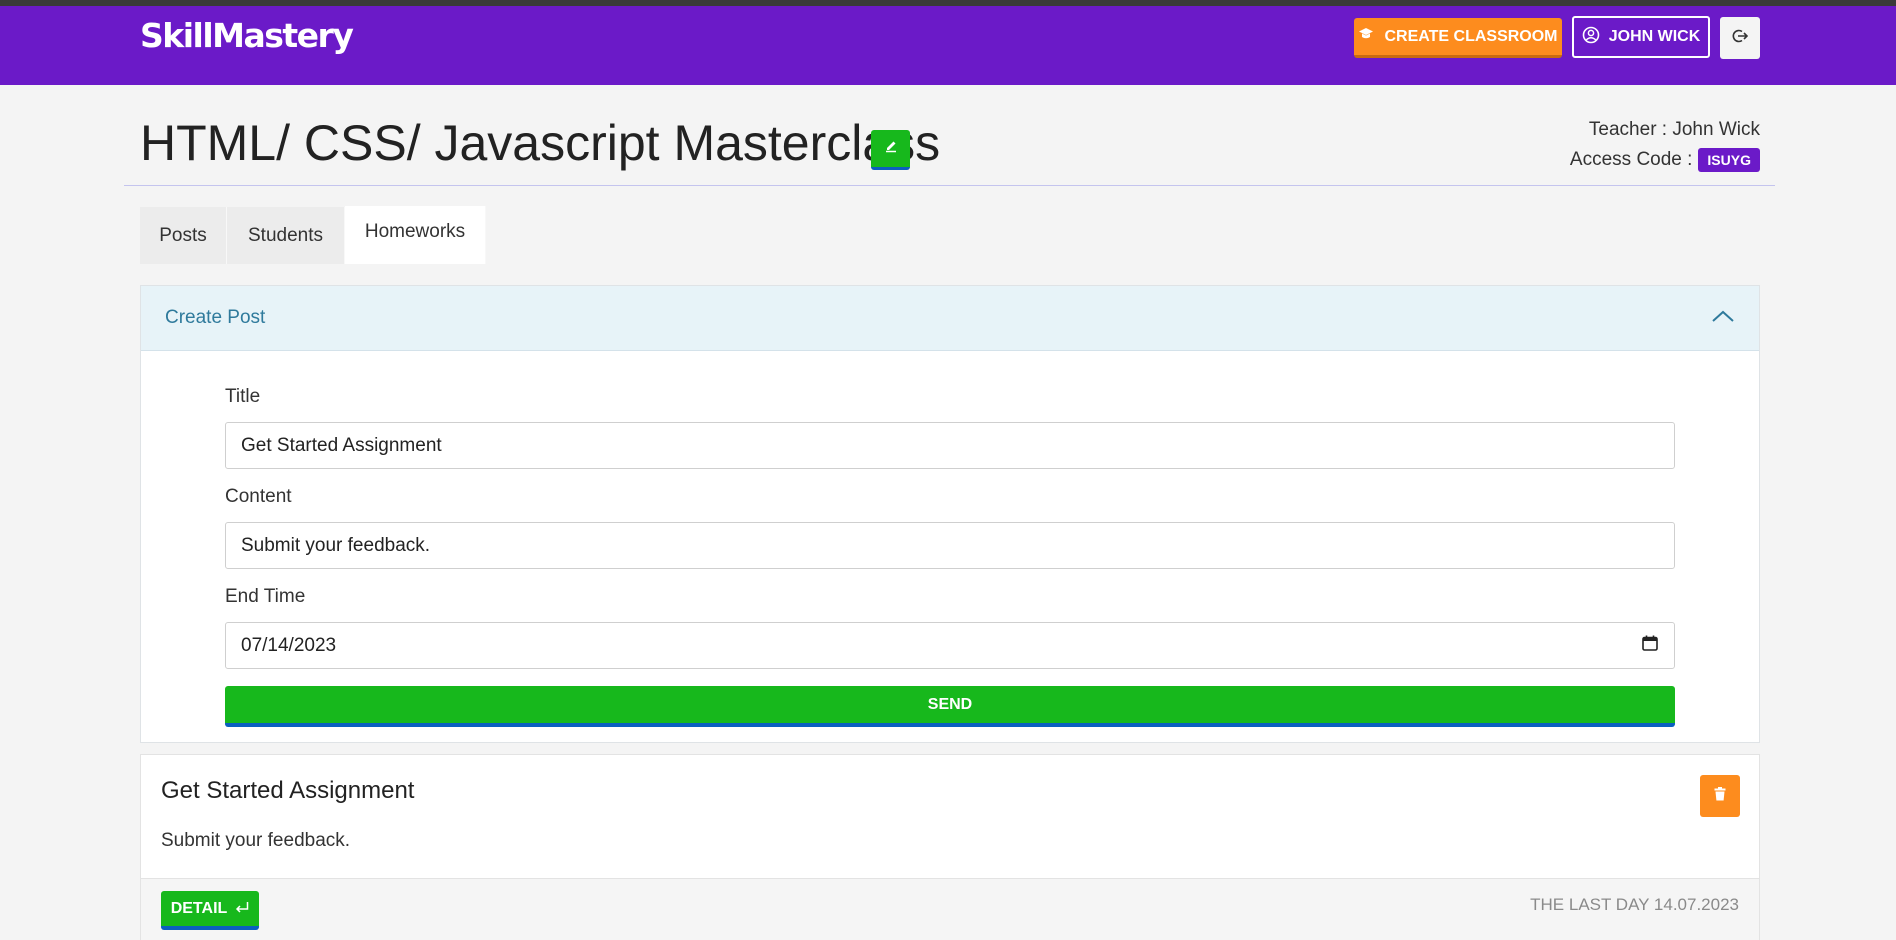 The height and width of the screenshot is (940, 1896). Describe the element at coordinates (288, 790) in the screenshot. I see `post-title: Get Started Assignment` at that location.